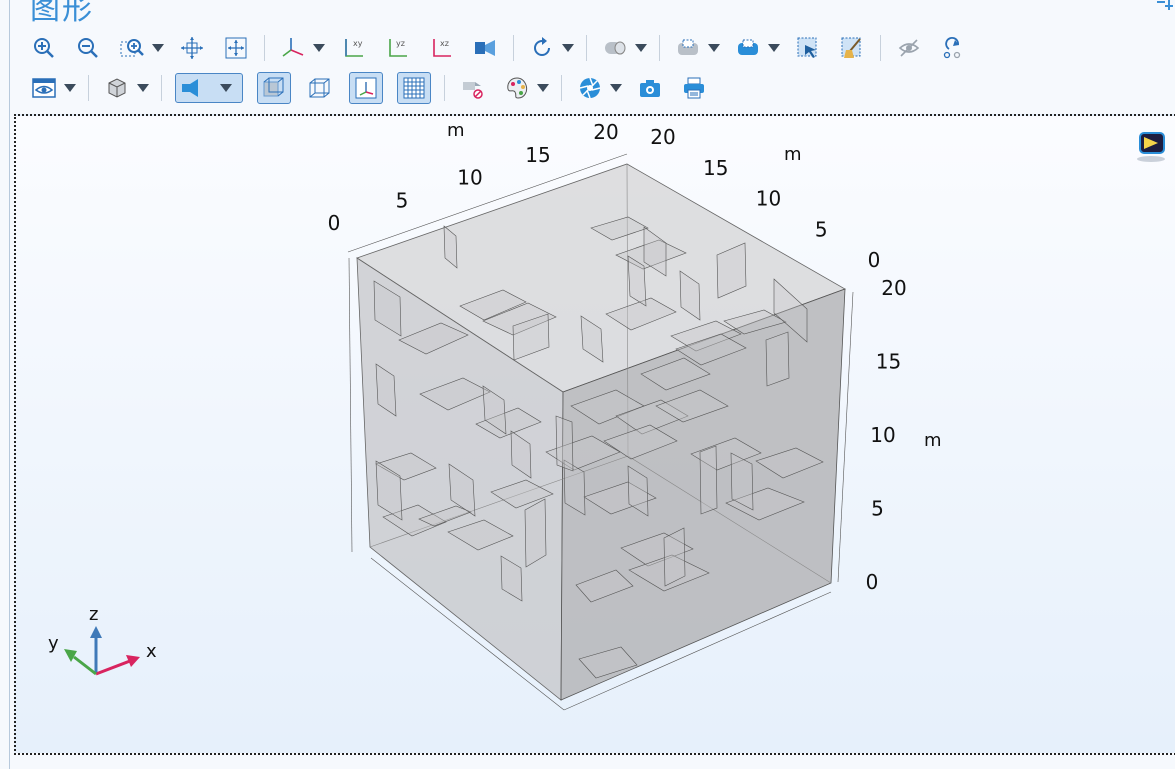  What do you see at coordinates (93, 614) in the screenshot?
I see `triad-z-label: z` at bounding box center [93, 614].